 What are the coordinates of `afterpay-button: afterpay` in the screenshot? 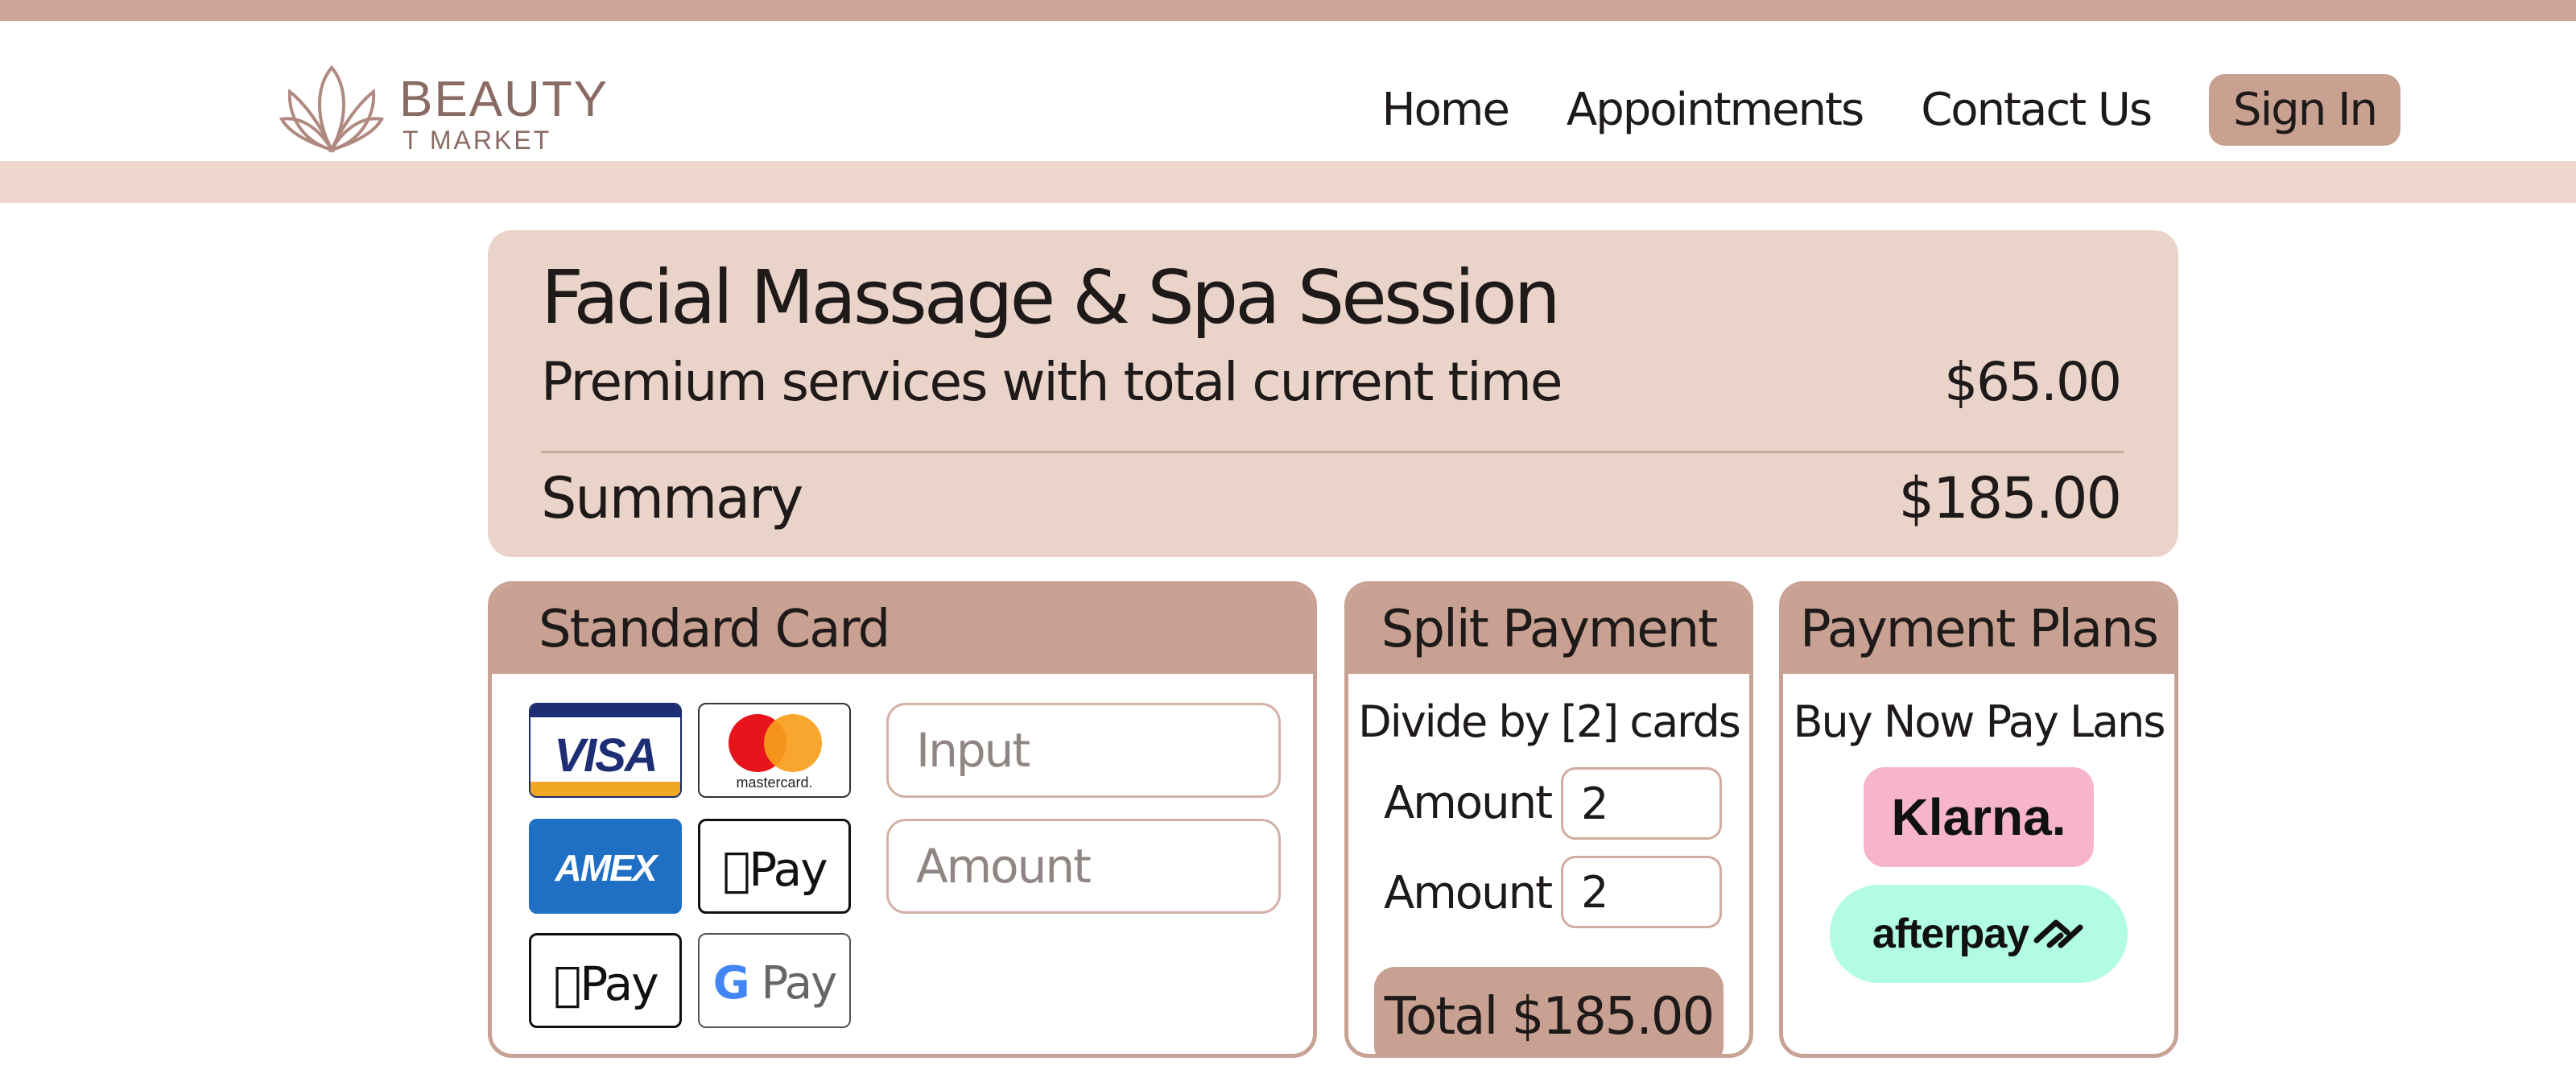 It's located at (1979, 934).